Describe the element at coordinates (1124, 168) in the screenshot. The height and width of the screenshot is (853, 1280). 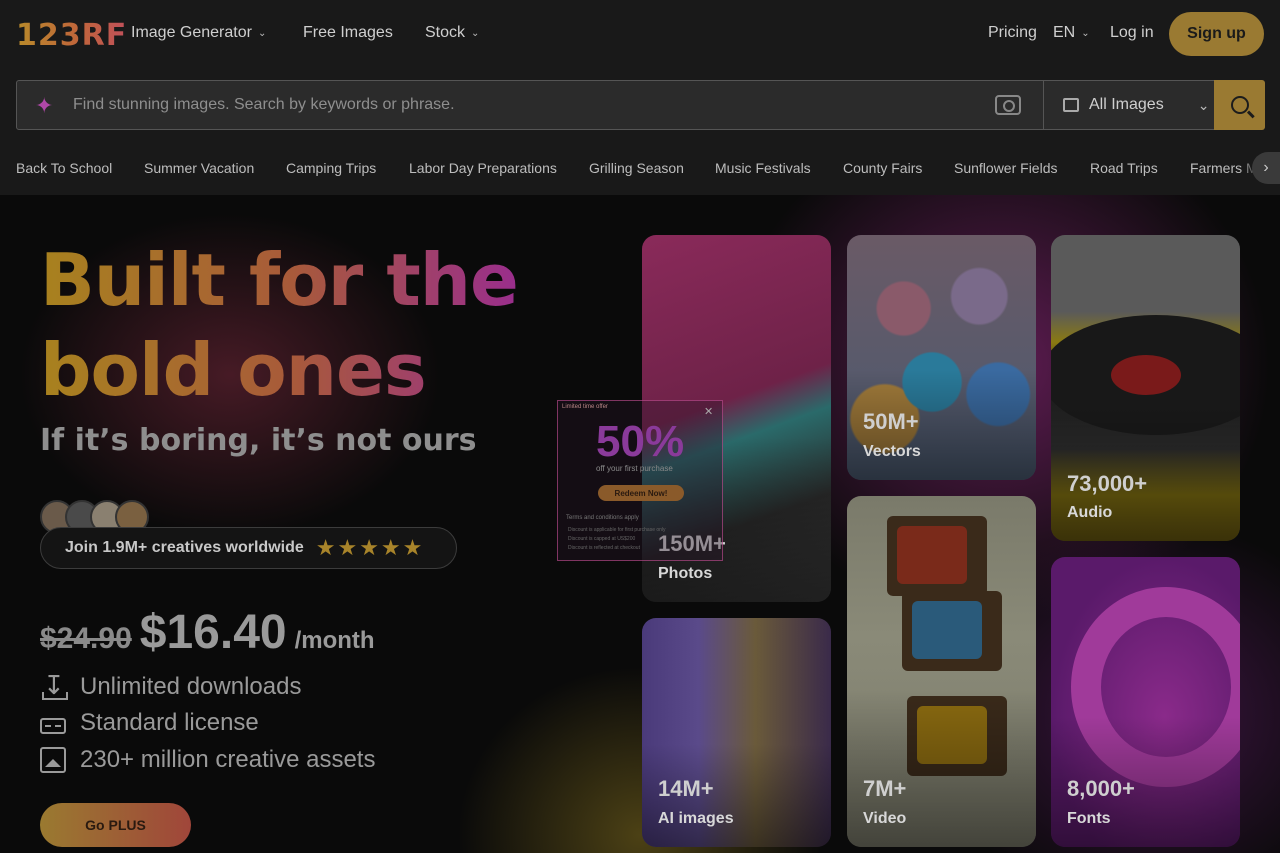
I see `tag-link: Road Trips` at that location.